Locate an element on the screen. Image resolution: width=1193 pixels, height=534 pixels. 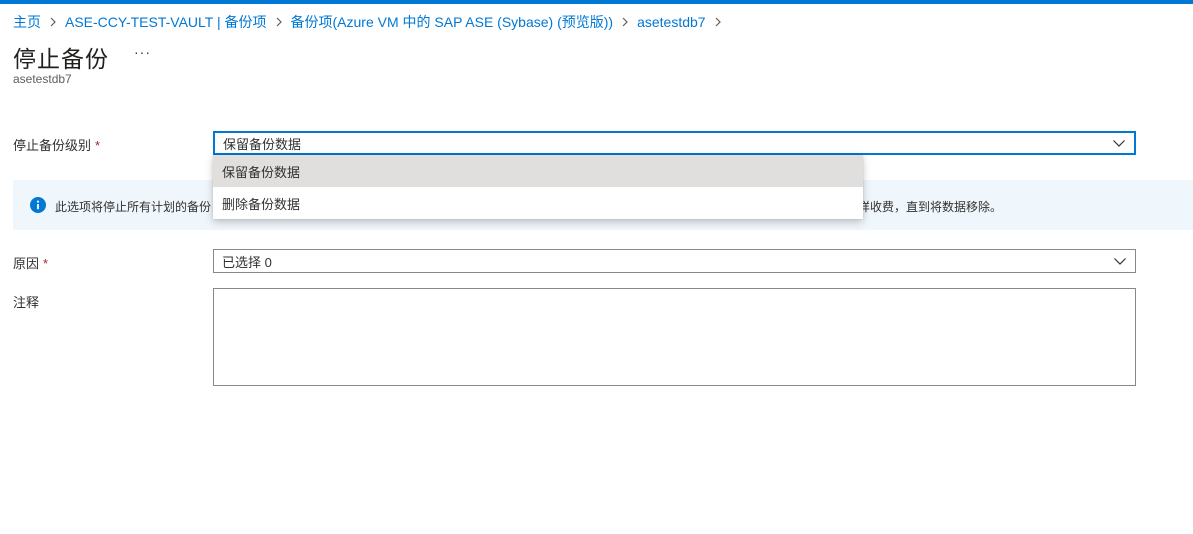
info-icon is located at coordinates (38, 205).